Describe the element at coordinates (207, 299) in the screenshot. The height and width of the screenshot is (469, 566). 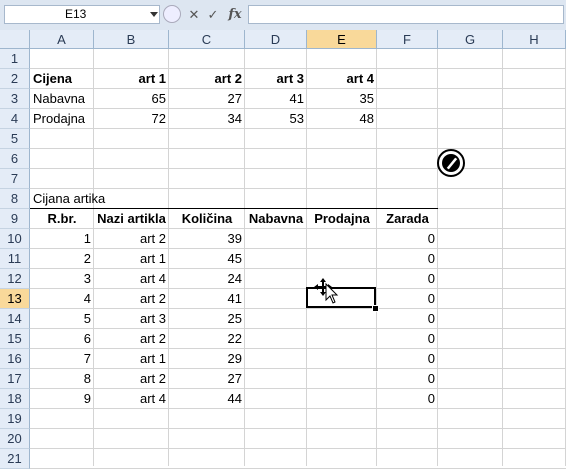
I see `sales-cell: 41` at that location.